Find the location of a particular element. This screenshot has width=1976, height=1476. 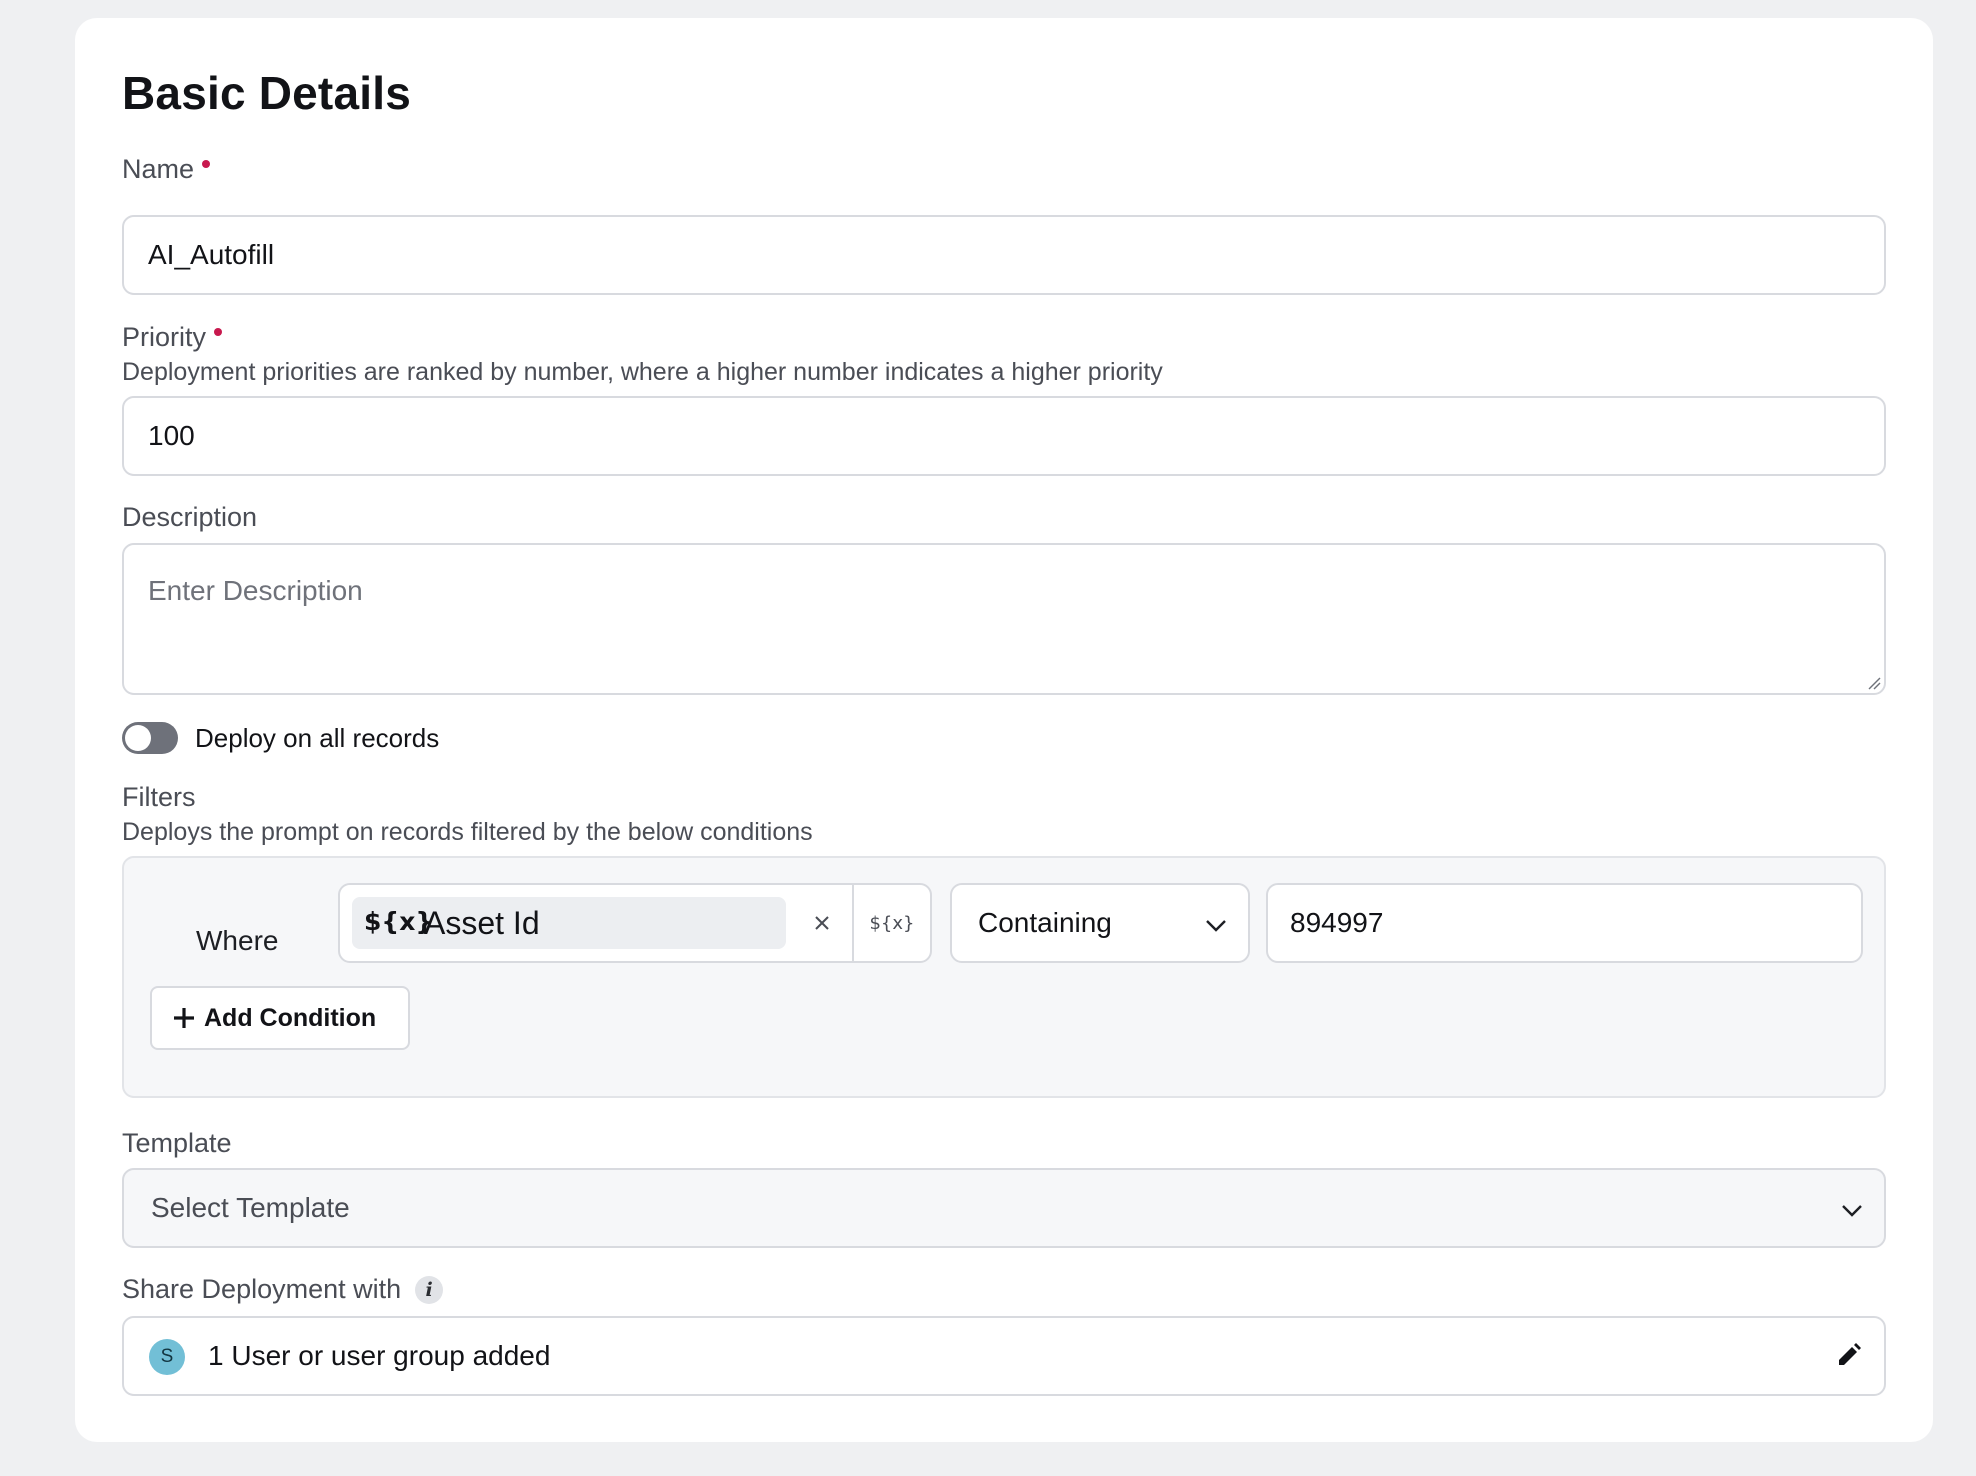

add-condition-button: Add Condition is located at coordinates (280, 1018).